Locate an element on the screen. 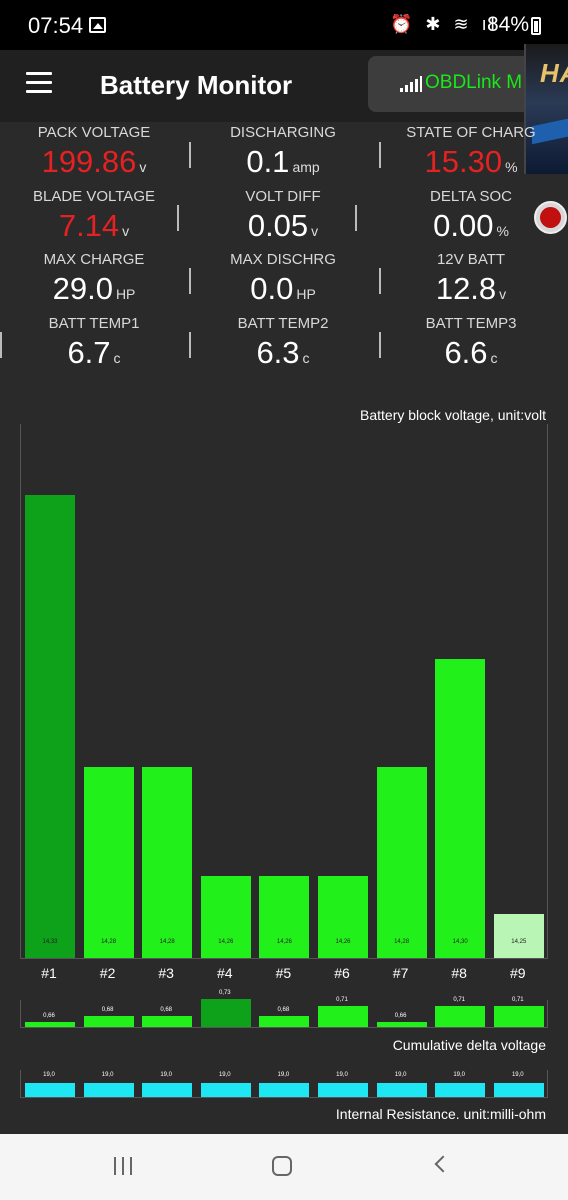  metric-label: BLADE VOLTAGE is located at coordinates (94, 196).